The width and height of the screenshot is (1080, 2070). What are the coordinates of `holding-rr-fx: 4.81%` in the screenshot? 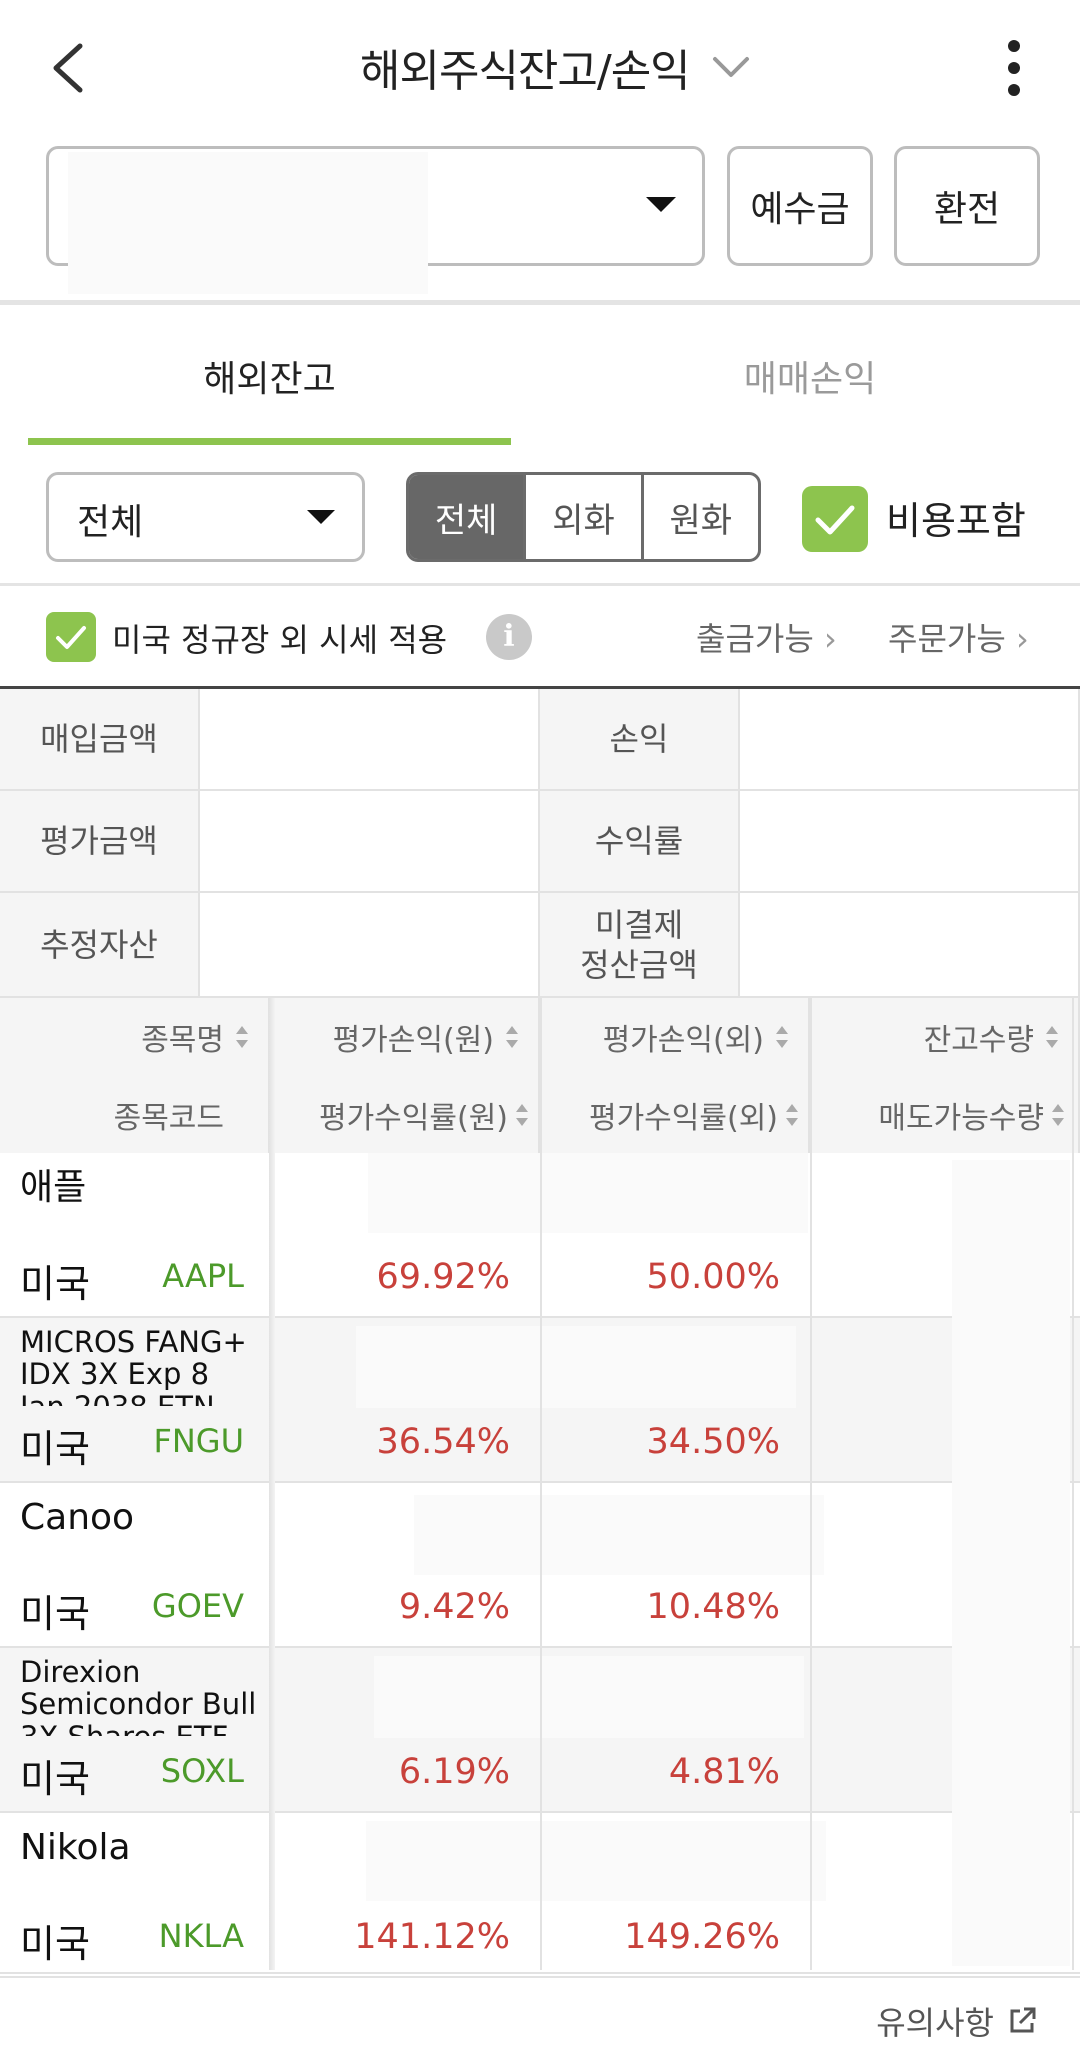 It's located at (724, 1772).